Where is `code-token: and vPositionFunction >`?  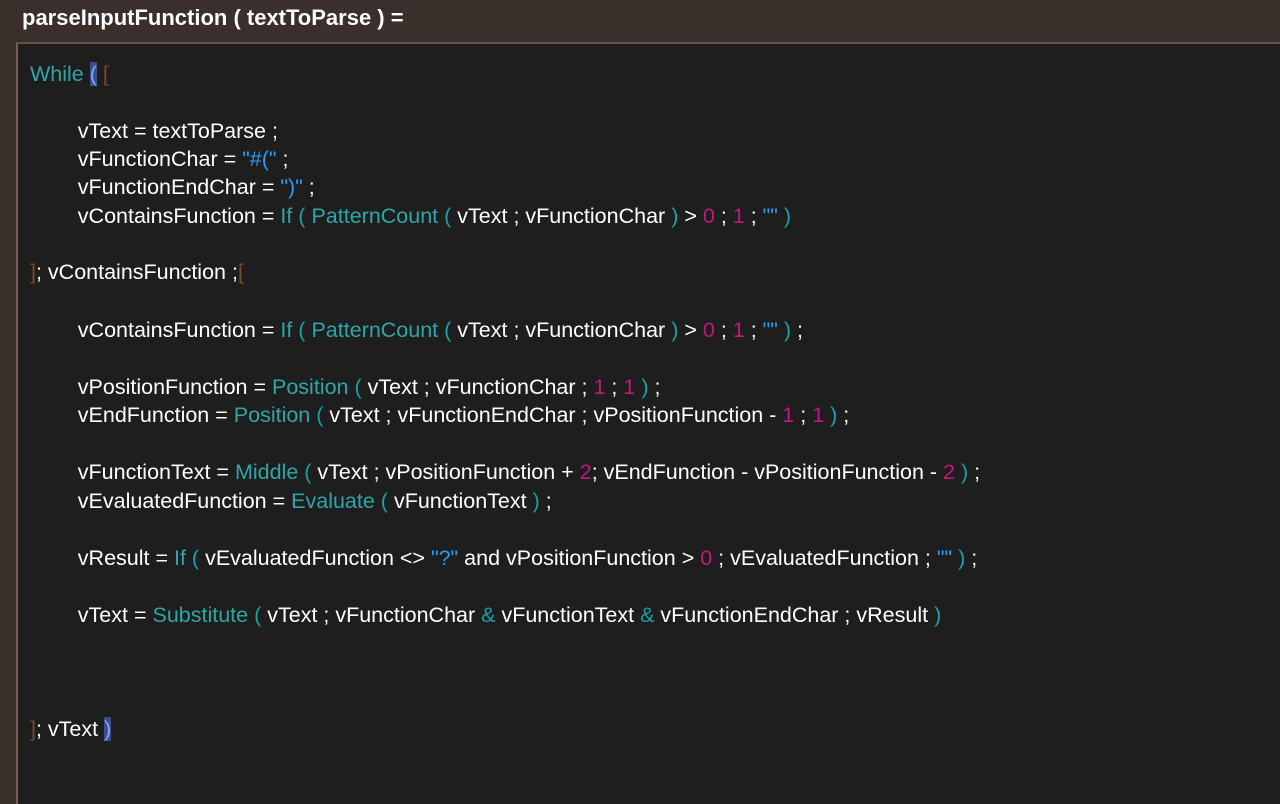
code-token: and vPositionFunction > is located at coordinates (579, 558).